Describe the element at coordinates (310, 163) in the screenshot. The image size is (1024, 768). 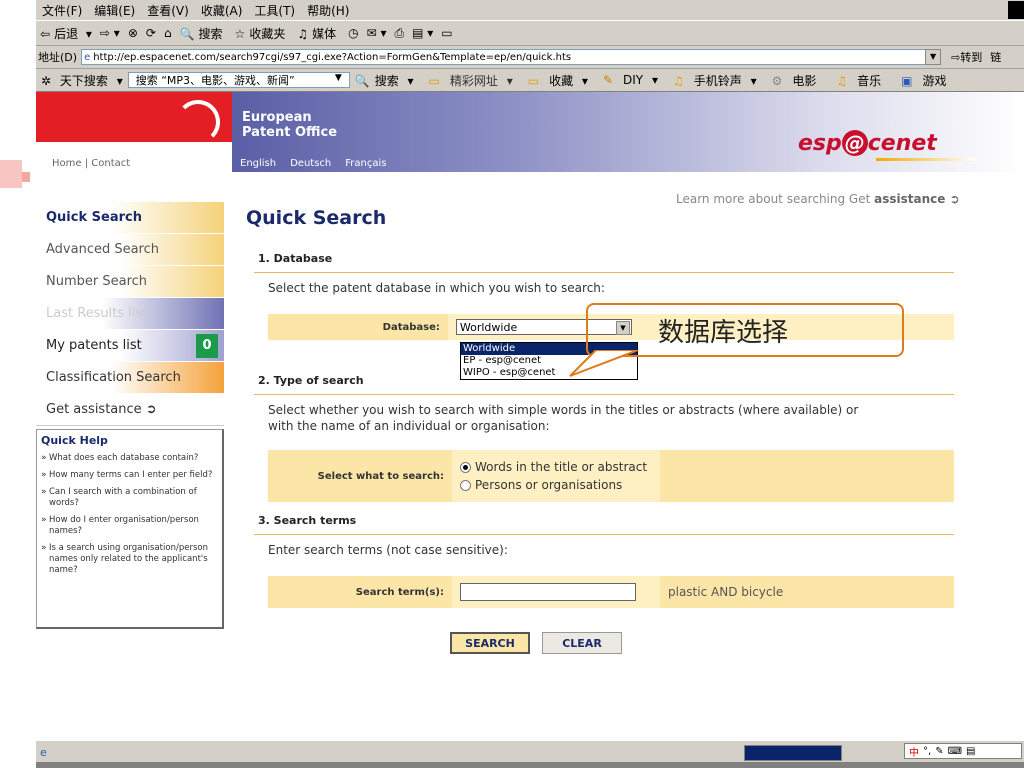
I see `lang-deutsch: Deutsch` at that location.